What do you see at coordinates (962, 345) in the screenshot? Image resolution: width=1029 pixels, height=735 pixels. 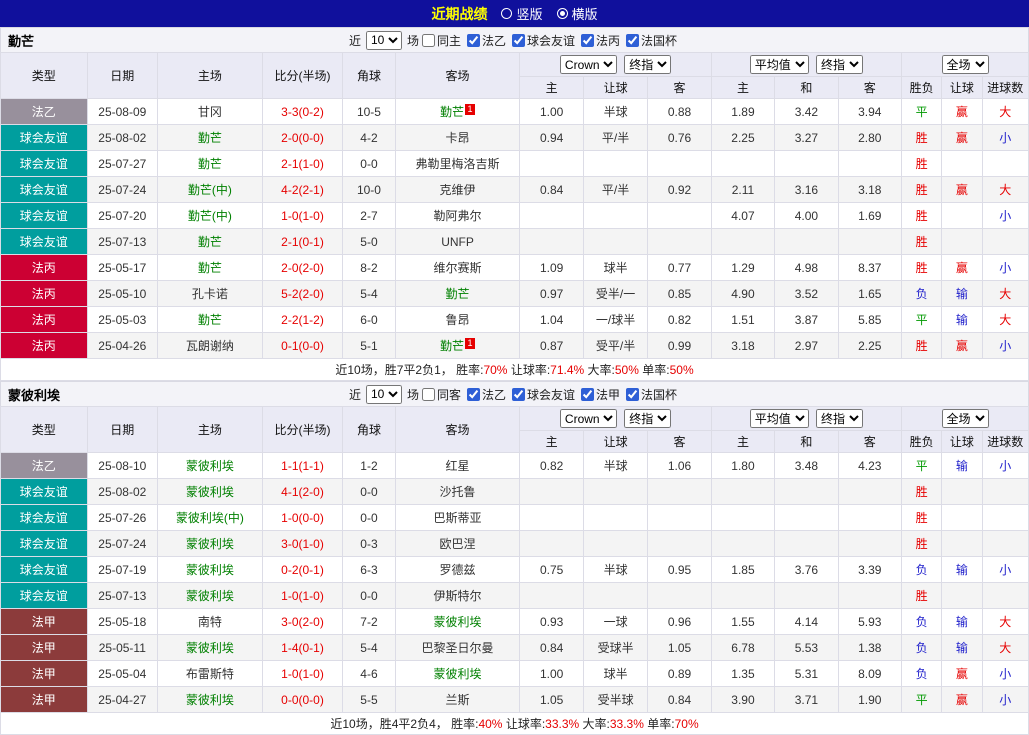 I see `handicap-result-cell: 赢` at bounding box center [962, 345].